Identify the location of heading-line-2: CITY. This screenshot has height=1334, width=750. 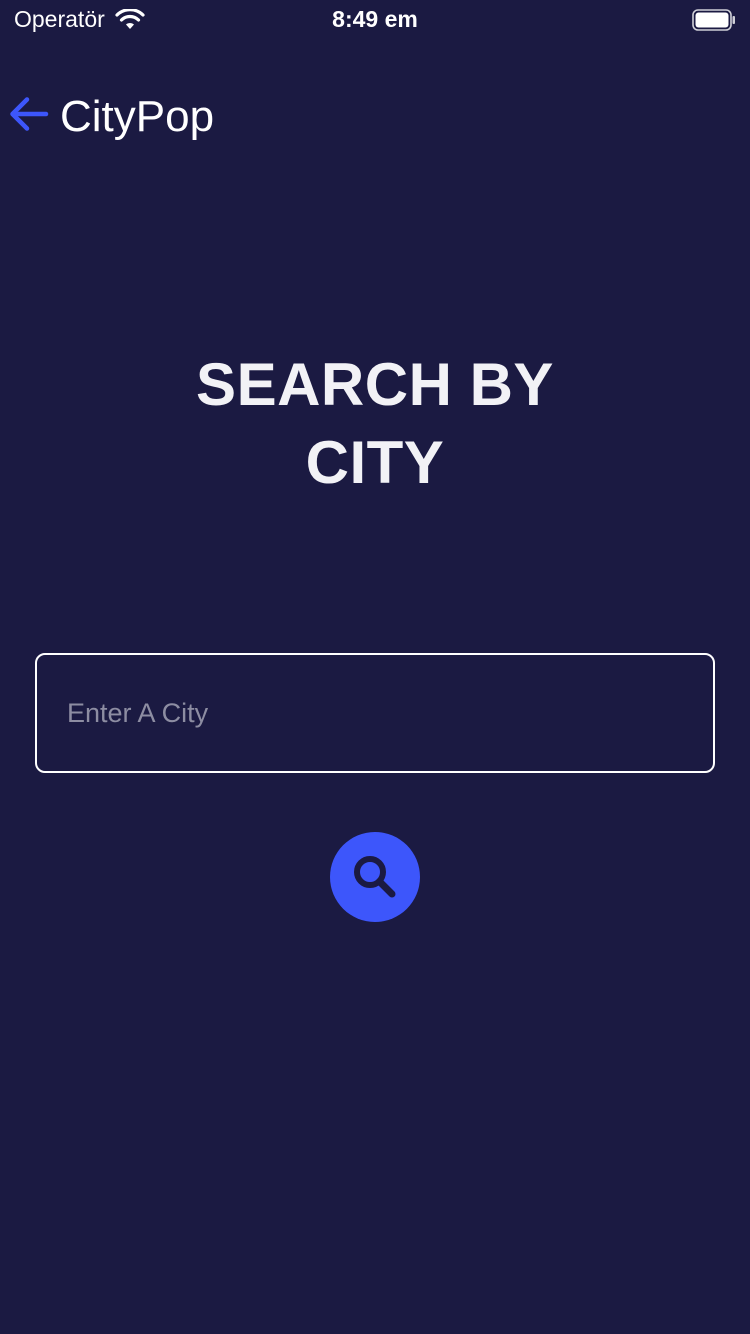
(375, 462).